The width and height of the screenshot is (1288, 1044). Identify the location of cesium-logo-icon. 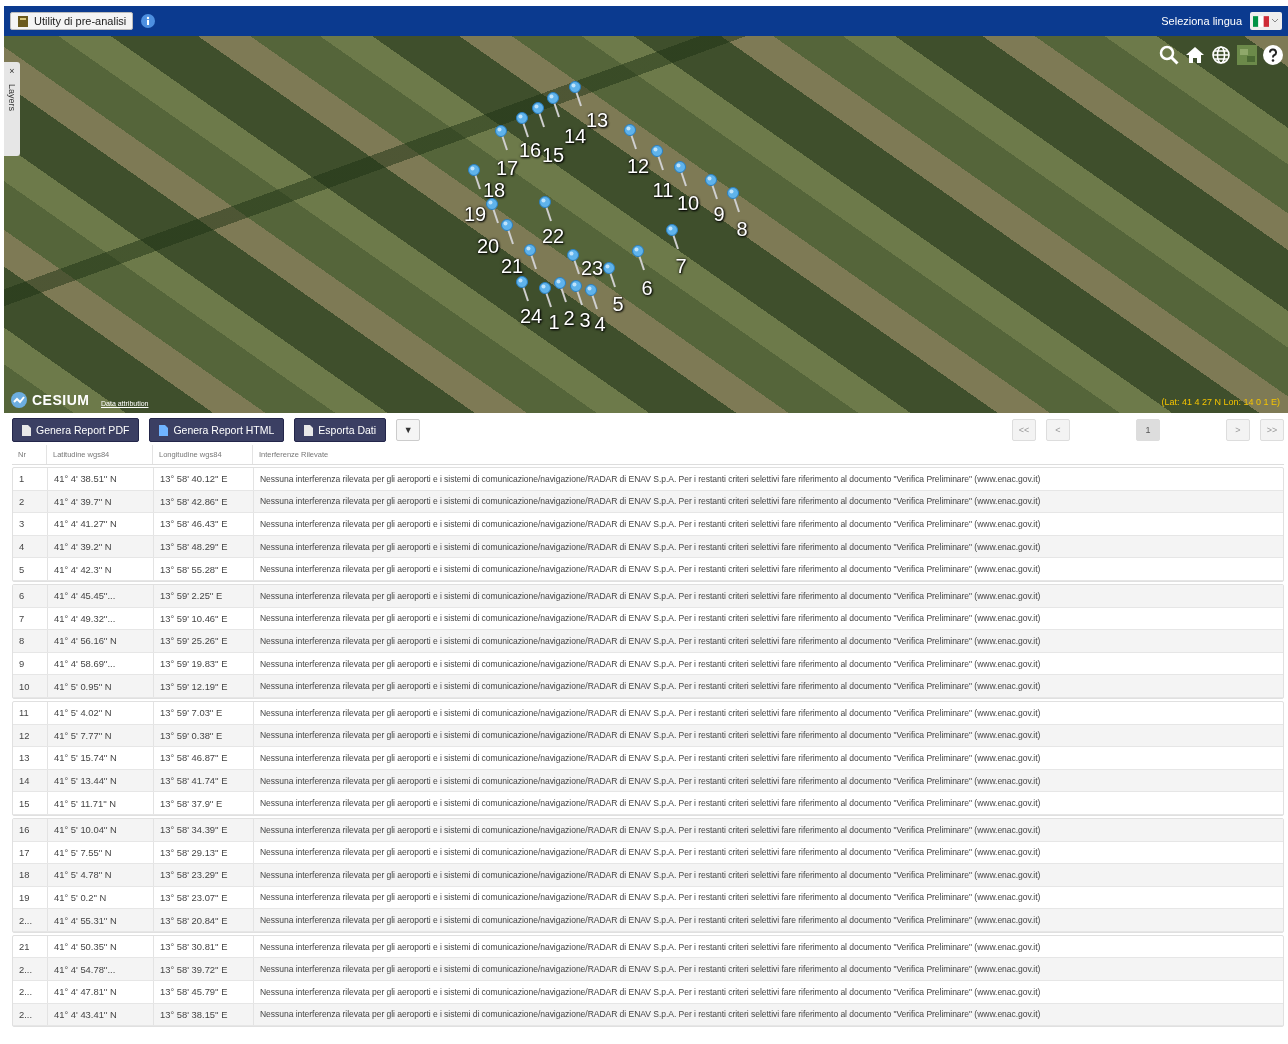
(19, 400).